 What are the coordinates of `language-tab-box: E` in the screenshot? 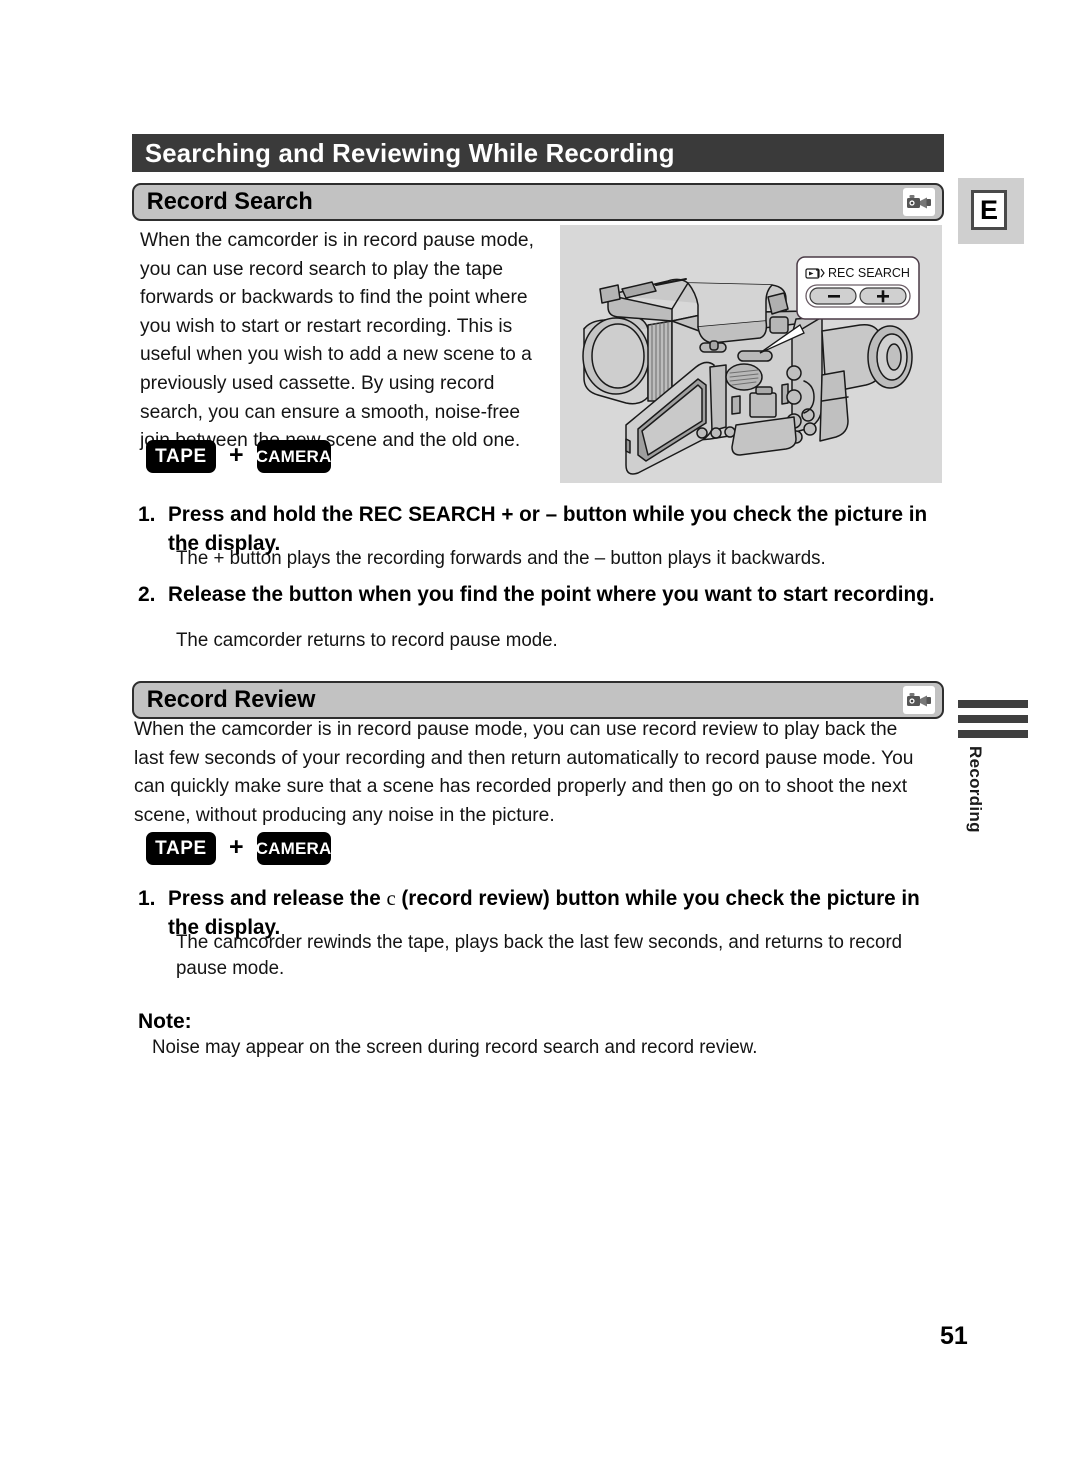 It's located at (989, 210).